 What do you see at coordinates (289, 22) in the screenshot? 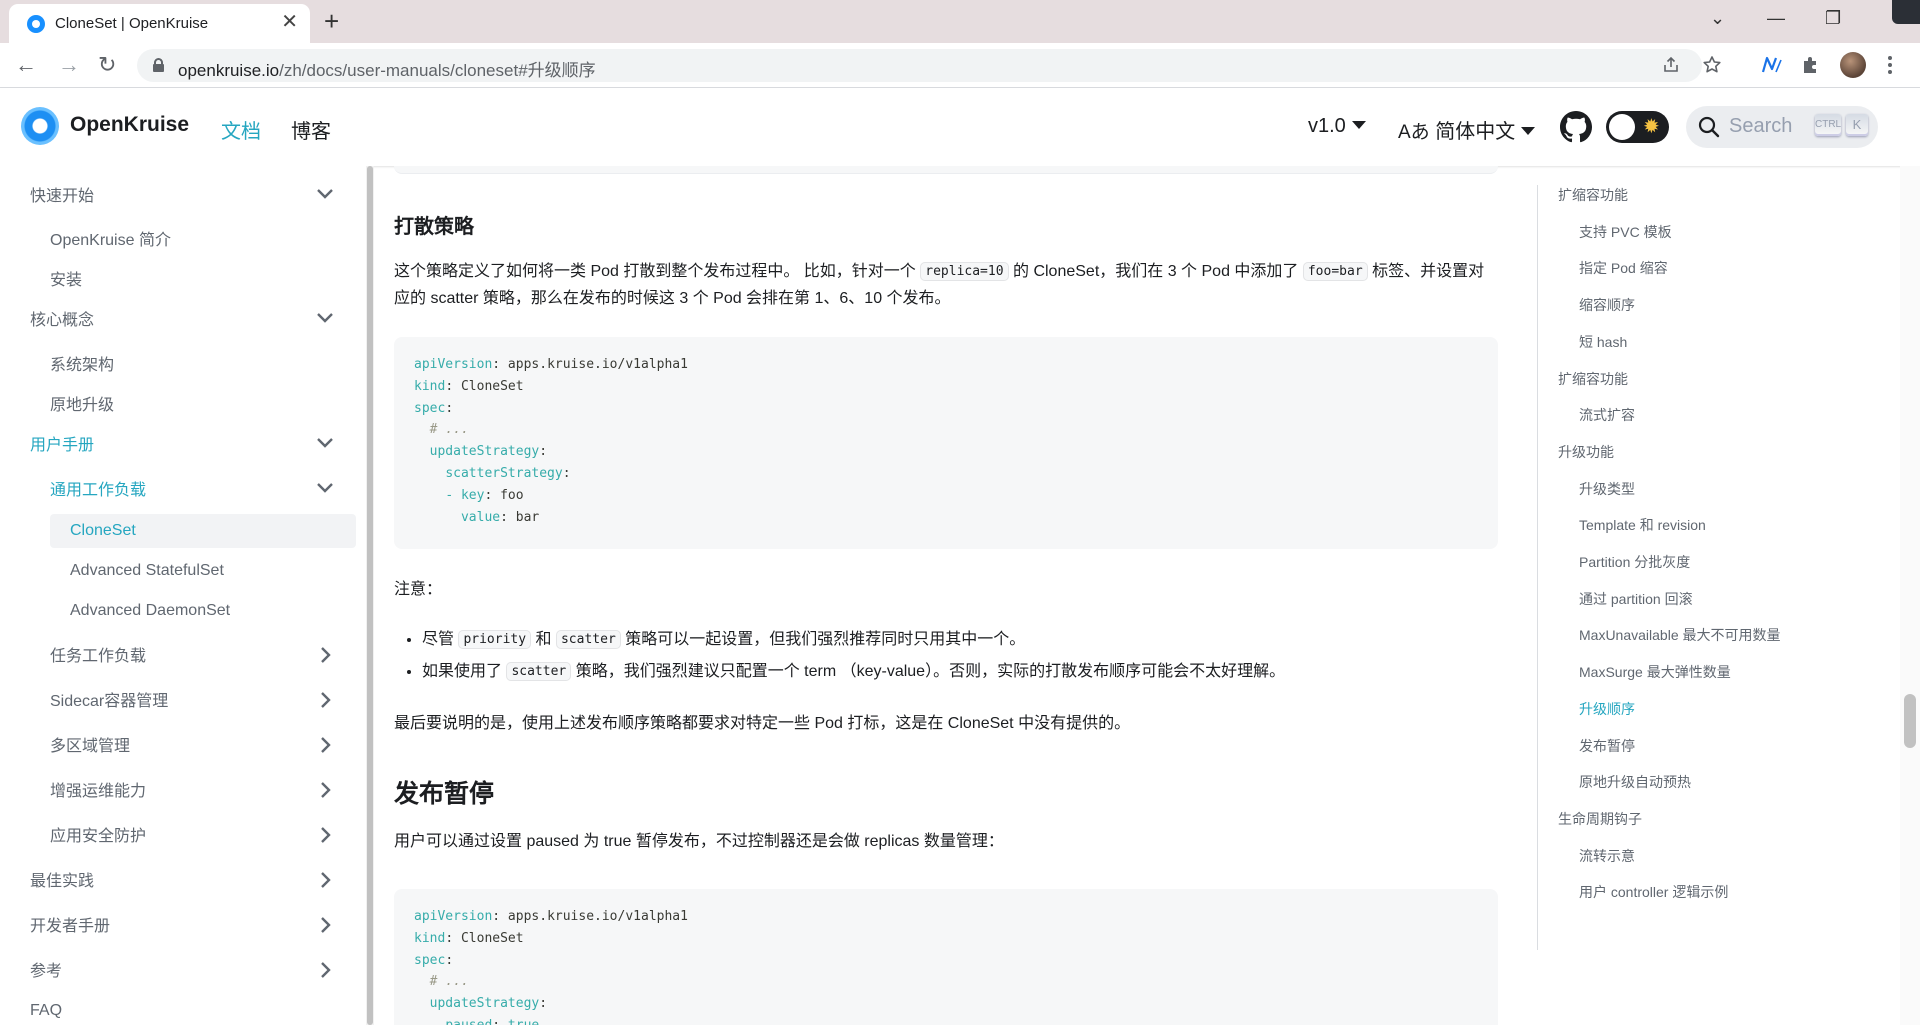
I see `tab-close-icon: ✕` at bounding box center [289, 22].